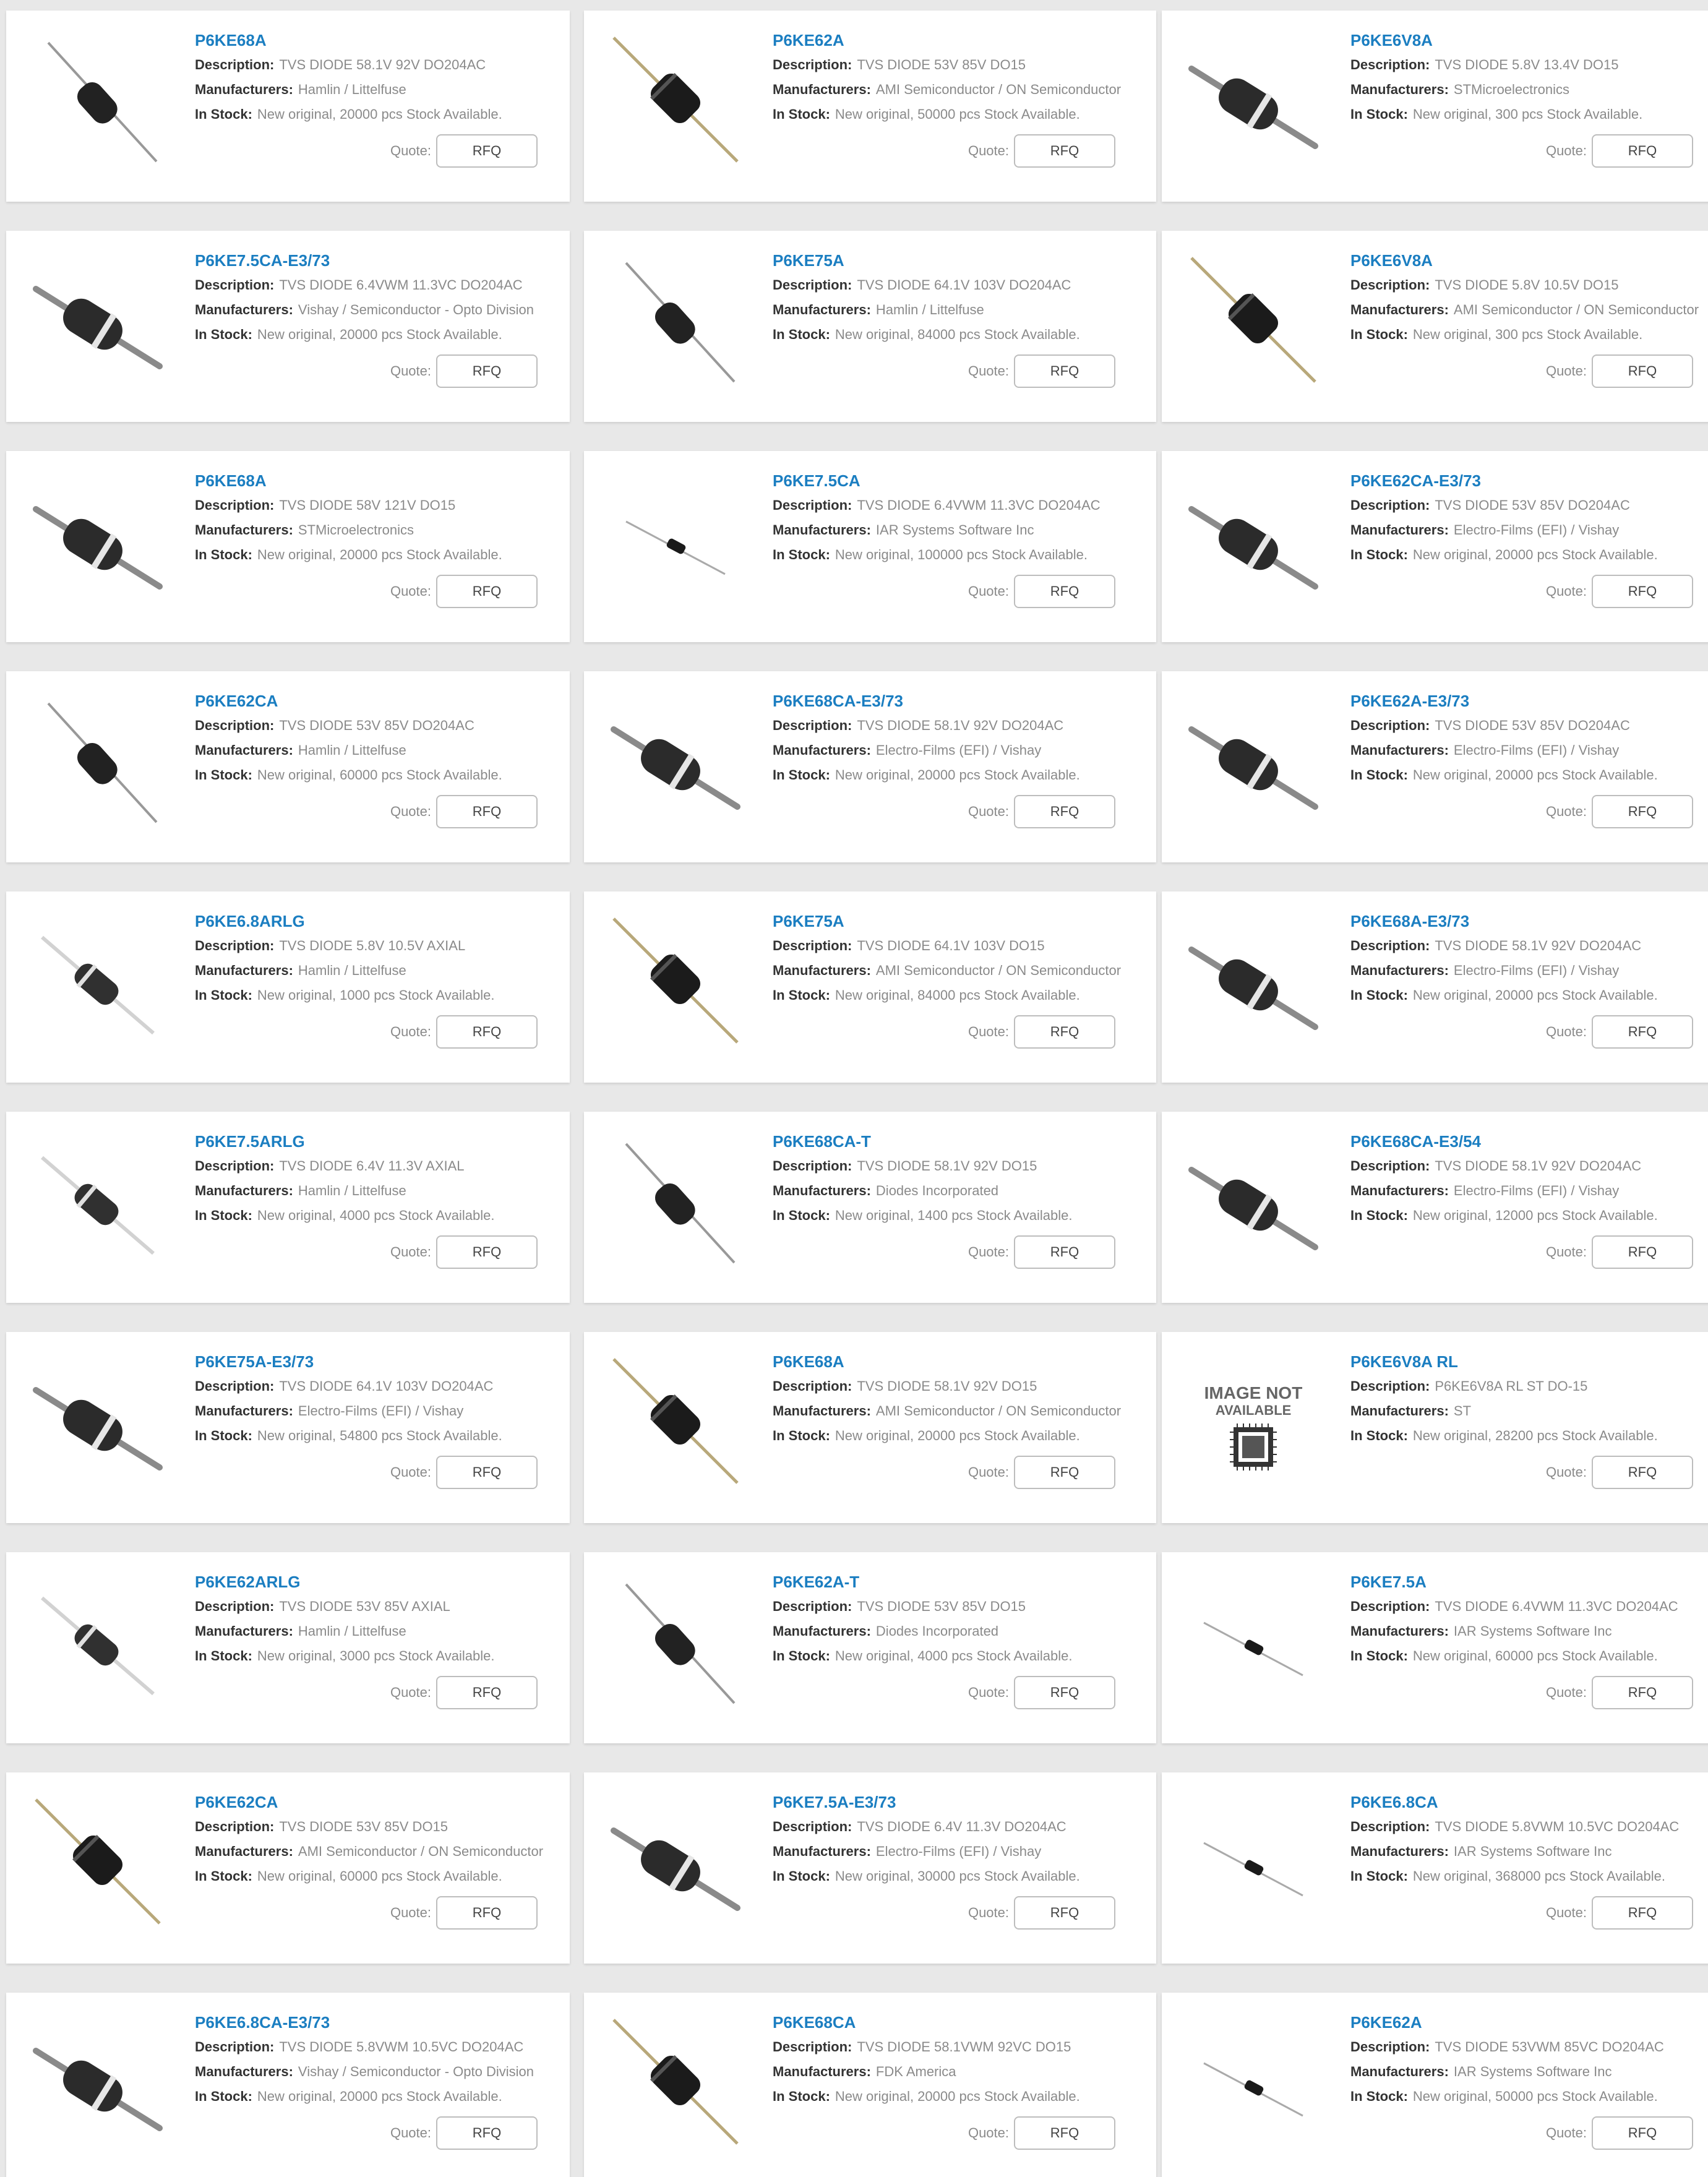  I want to click on quote-row: Quote: RFQ, so click(1529, 591).